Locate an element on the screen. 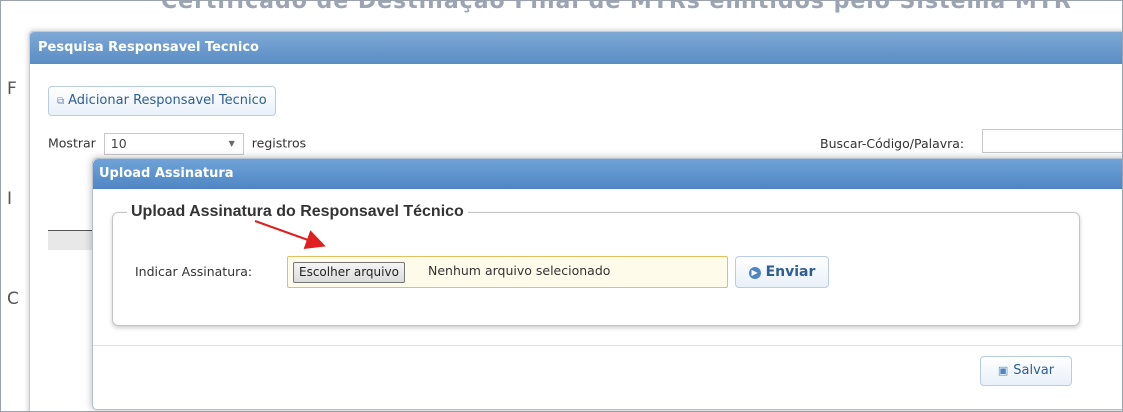  annotation-arrow is located at coordinates (290, 235).